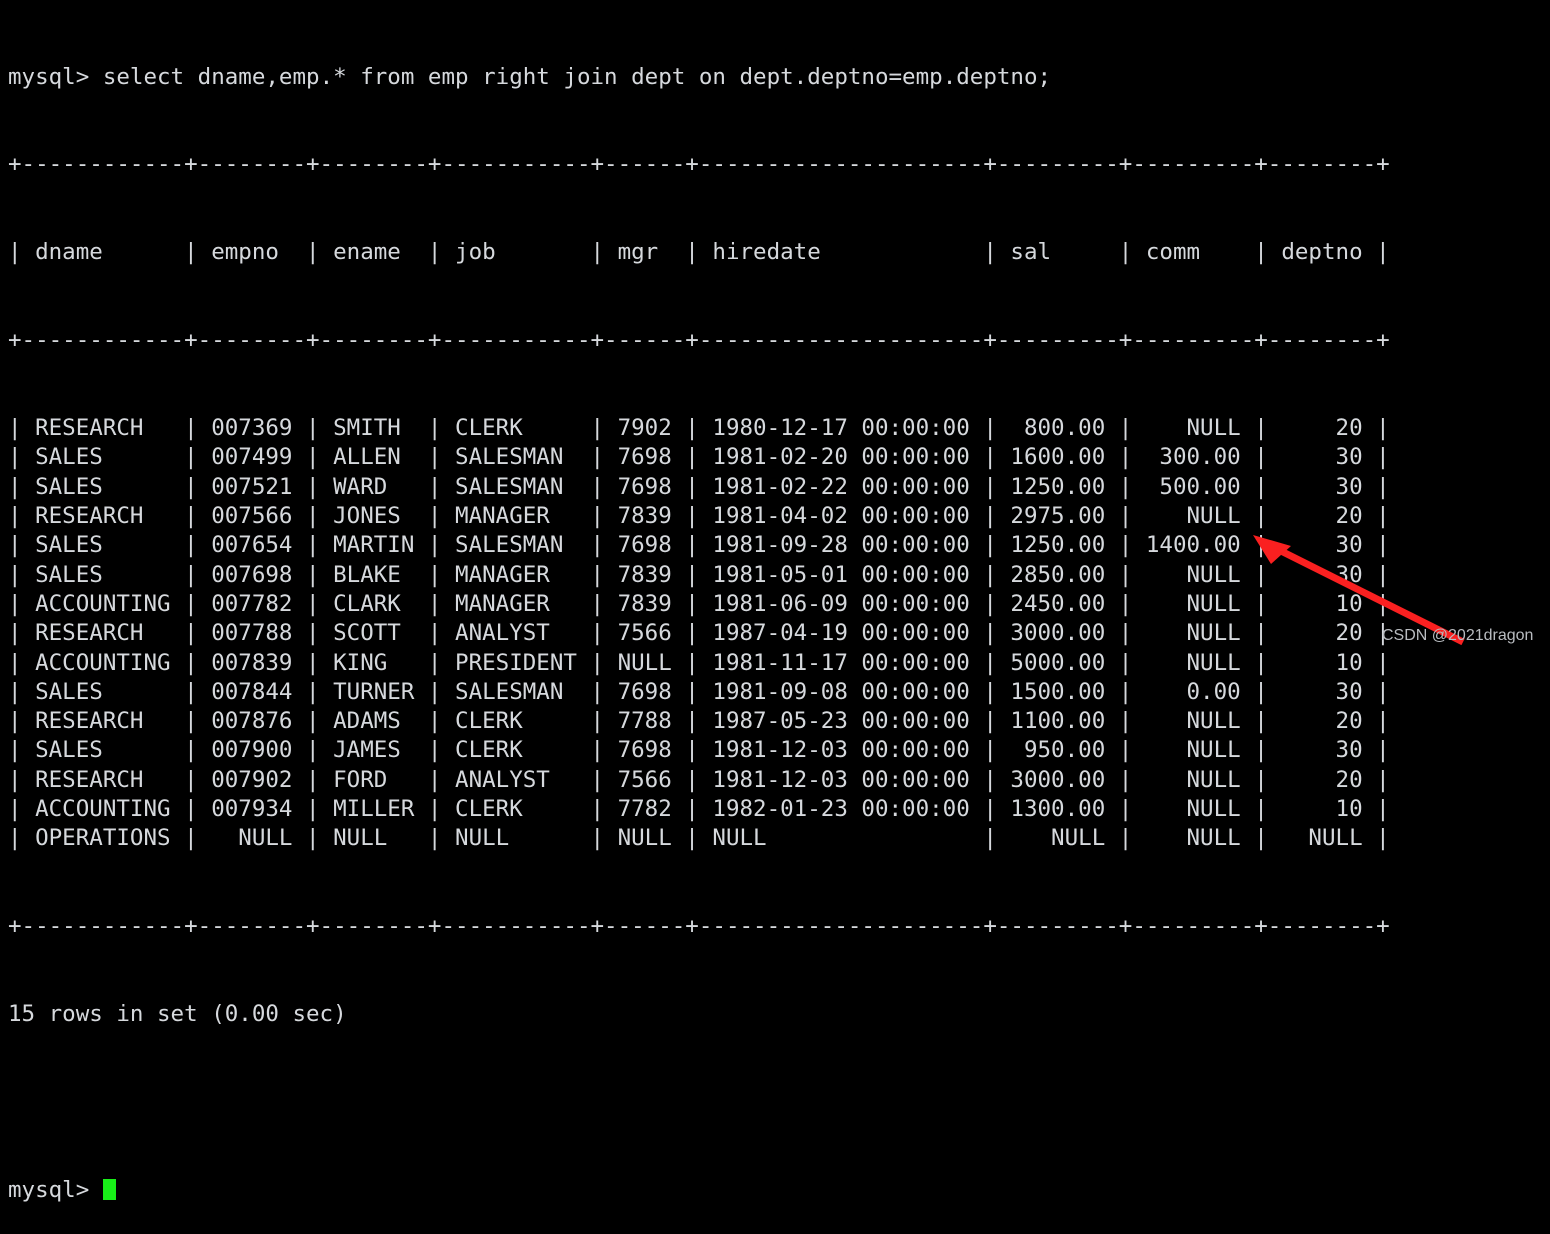  I want to click on prompt-text: mysql>, so click(55, 76).